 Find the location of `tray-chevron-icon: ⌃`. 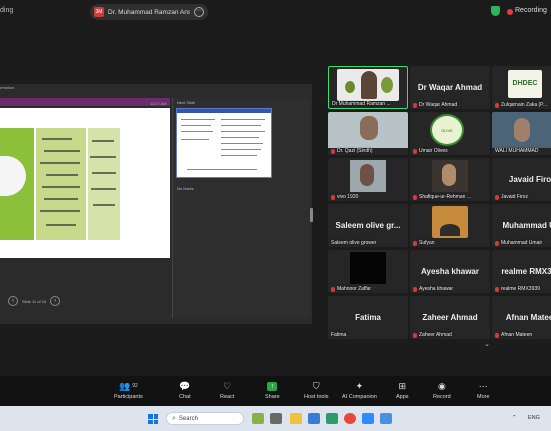

tray-chevron-icon: ⌃ is located at coordinates (514, 418).